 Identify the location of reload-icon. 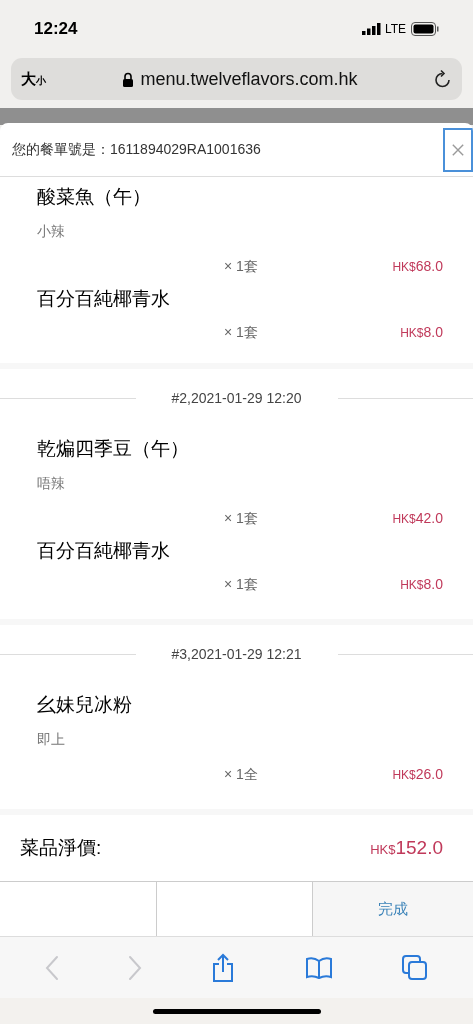
(443, 79).